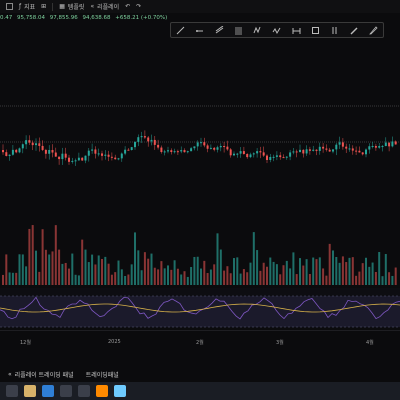 The height and width of the screenshot is (400, 400). I want to click on rectangle-tool, so click(315, 30).